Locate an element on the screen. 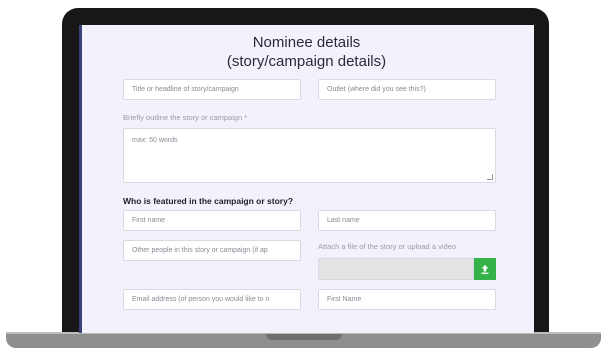 This screenshot has width=601, height=354. headline-placeholder: Title or headline of story/campaign is located at coordinates (185, 89).